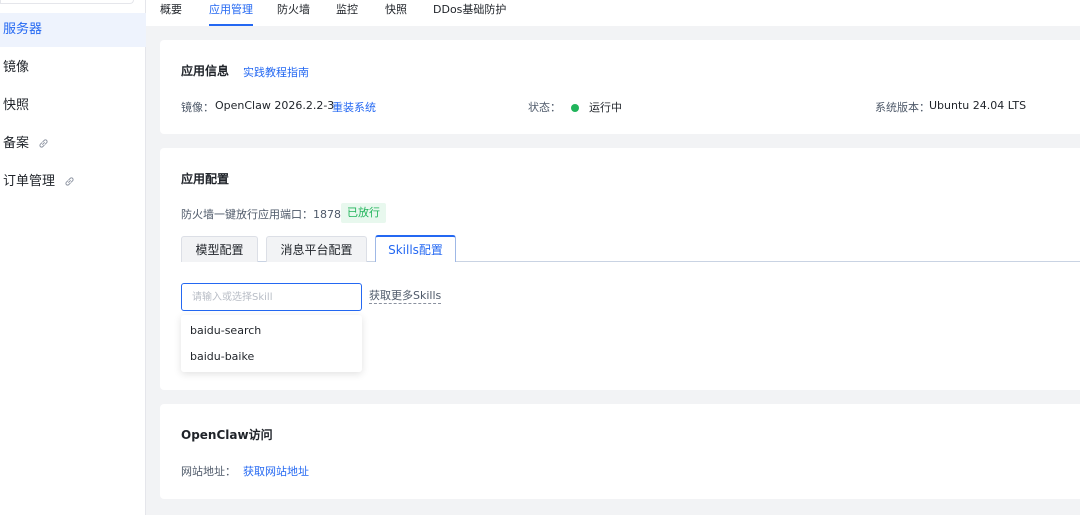 This screenshot has width=1080, height=515. Describe the element at coordinates (276, 471) in the screenshot. I see `get-site-address-link: 获取网站地址` at that location.